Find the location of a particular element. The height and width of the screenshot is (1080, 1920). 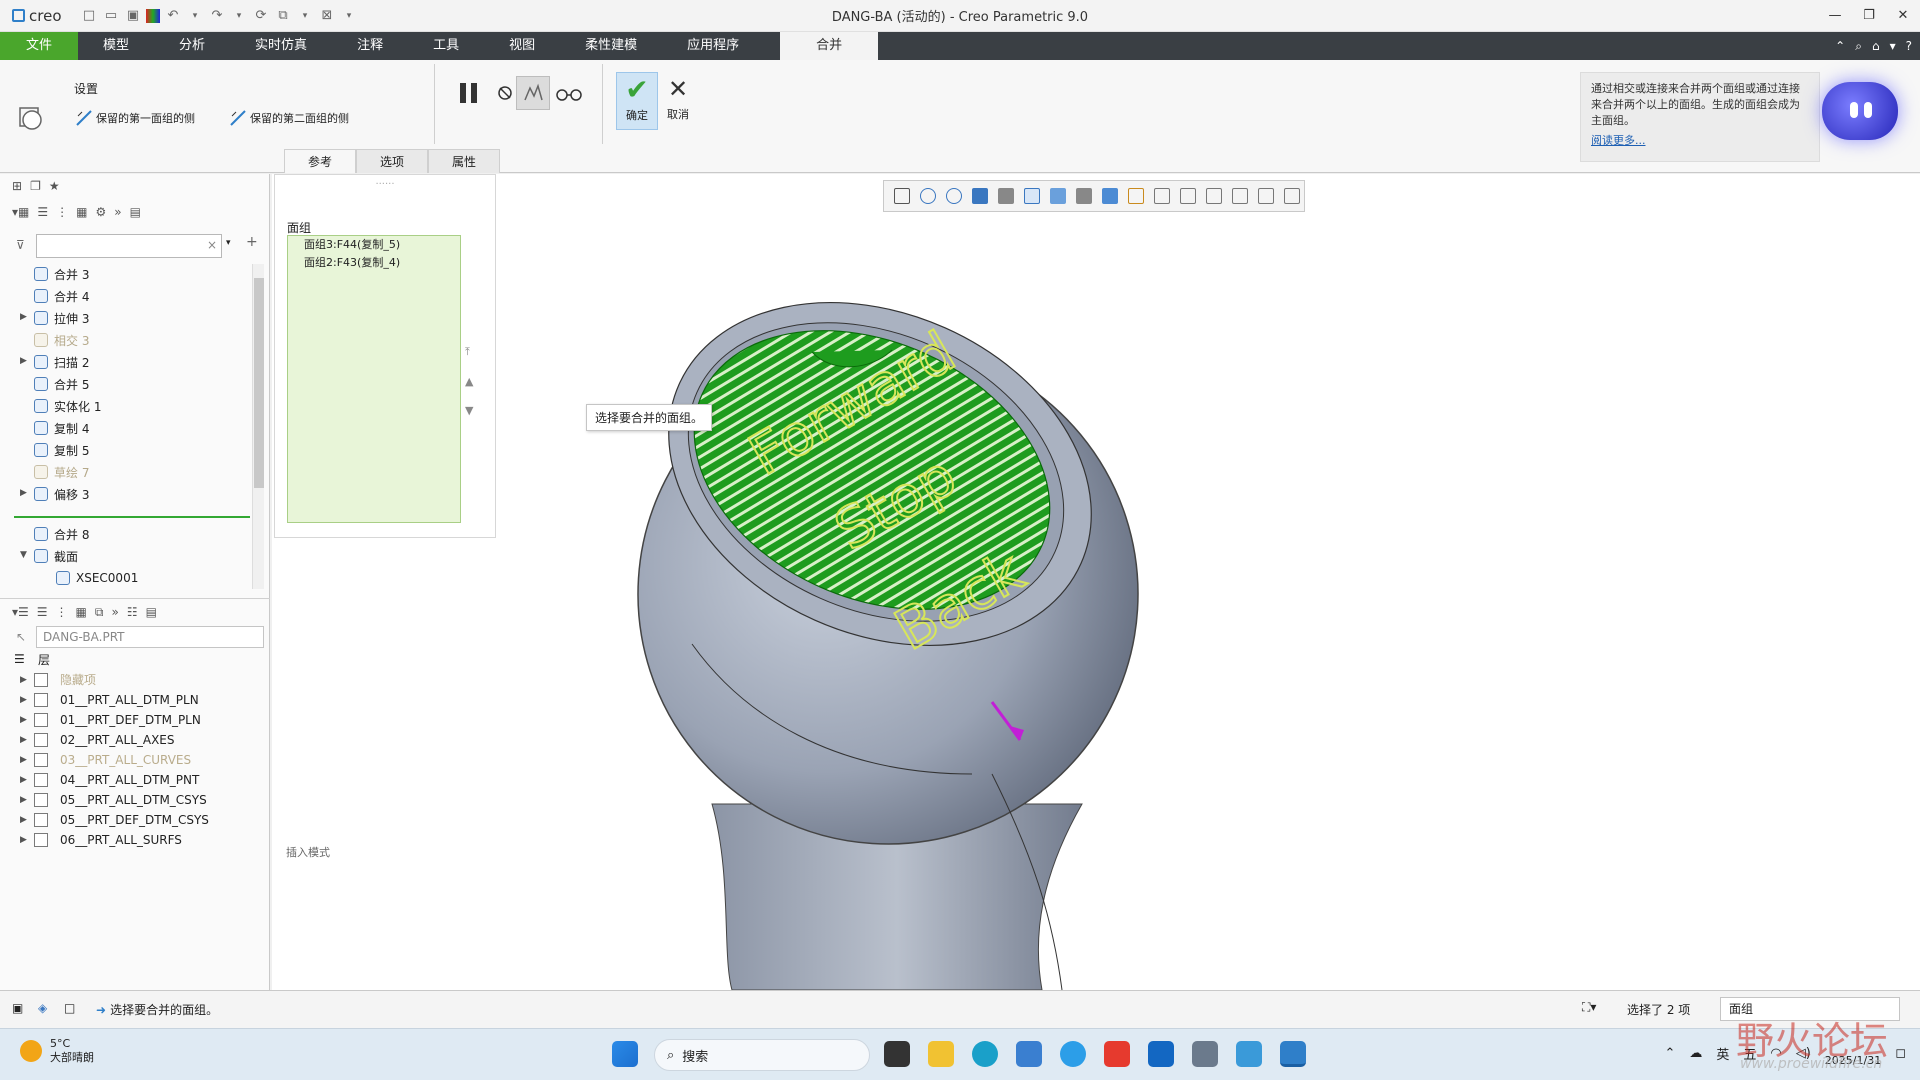

taskbar-search: ⌕ 搜索 is located at coordinates (762, 1055).